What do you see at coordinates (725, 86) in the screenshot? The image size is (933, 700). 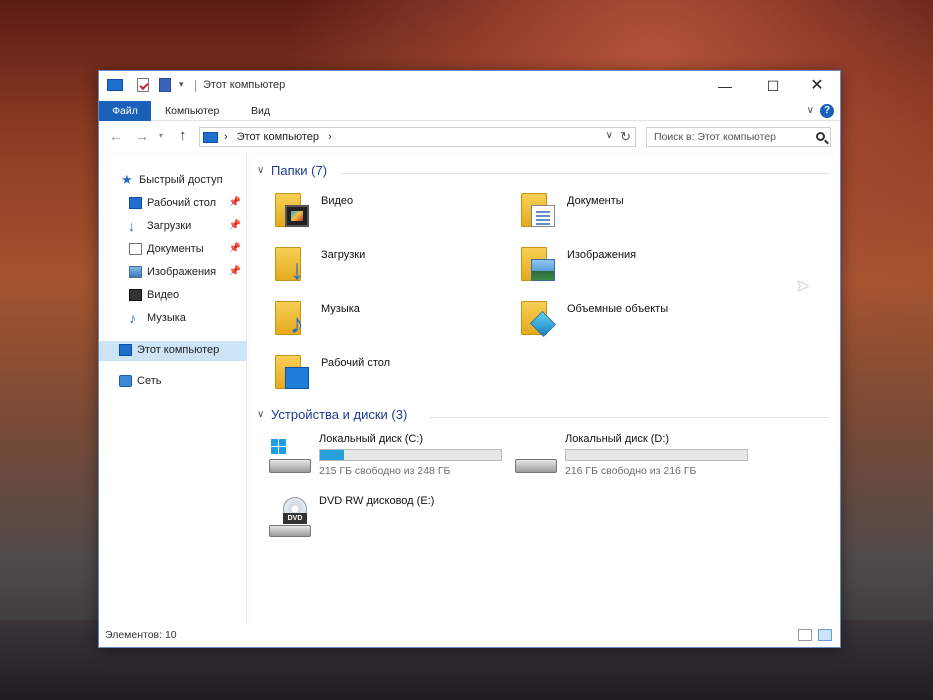 I see `minimize-button: —` at bounding box center [725, 86].